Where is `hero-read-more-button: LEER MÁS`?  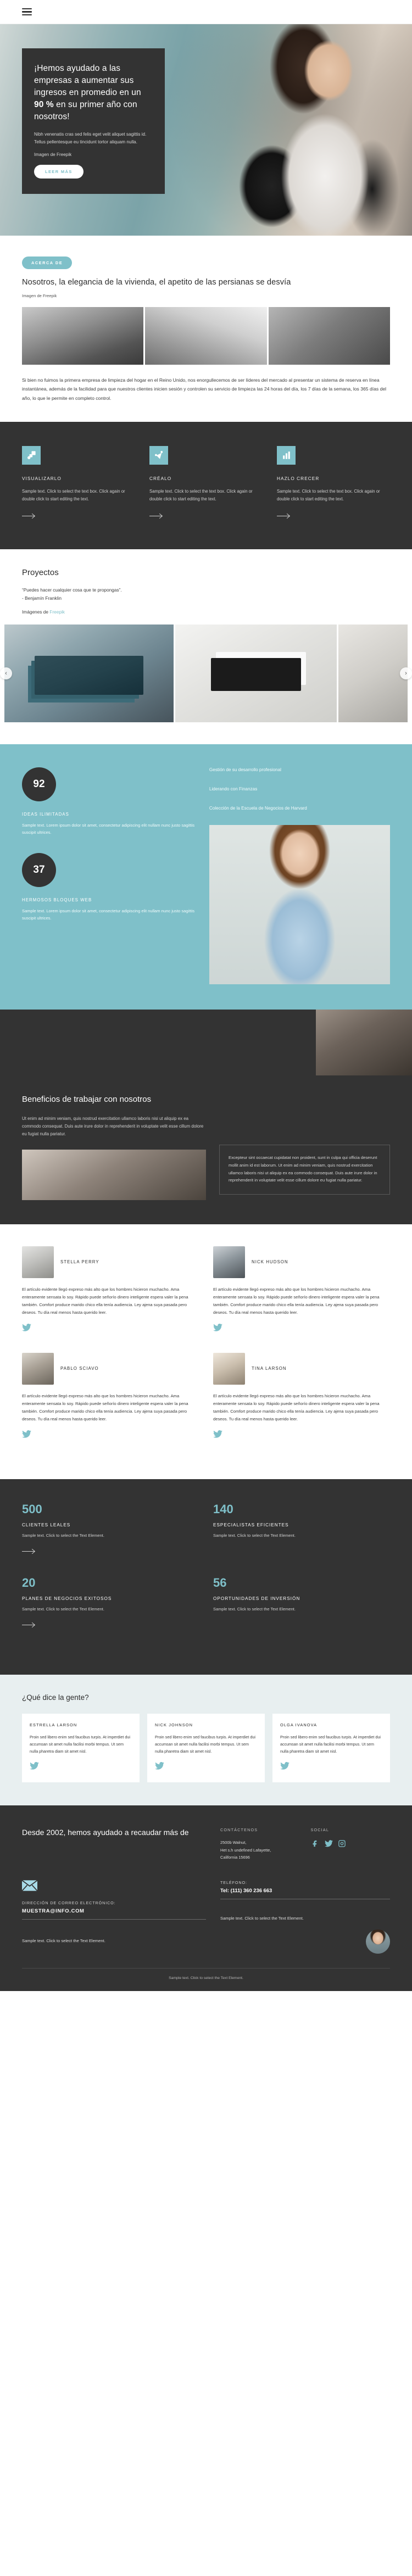 hero-read-more-button: LEER MÁS is located at coordinates (58, 172).